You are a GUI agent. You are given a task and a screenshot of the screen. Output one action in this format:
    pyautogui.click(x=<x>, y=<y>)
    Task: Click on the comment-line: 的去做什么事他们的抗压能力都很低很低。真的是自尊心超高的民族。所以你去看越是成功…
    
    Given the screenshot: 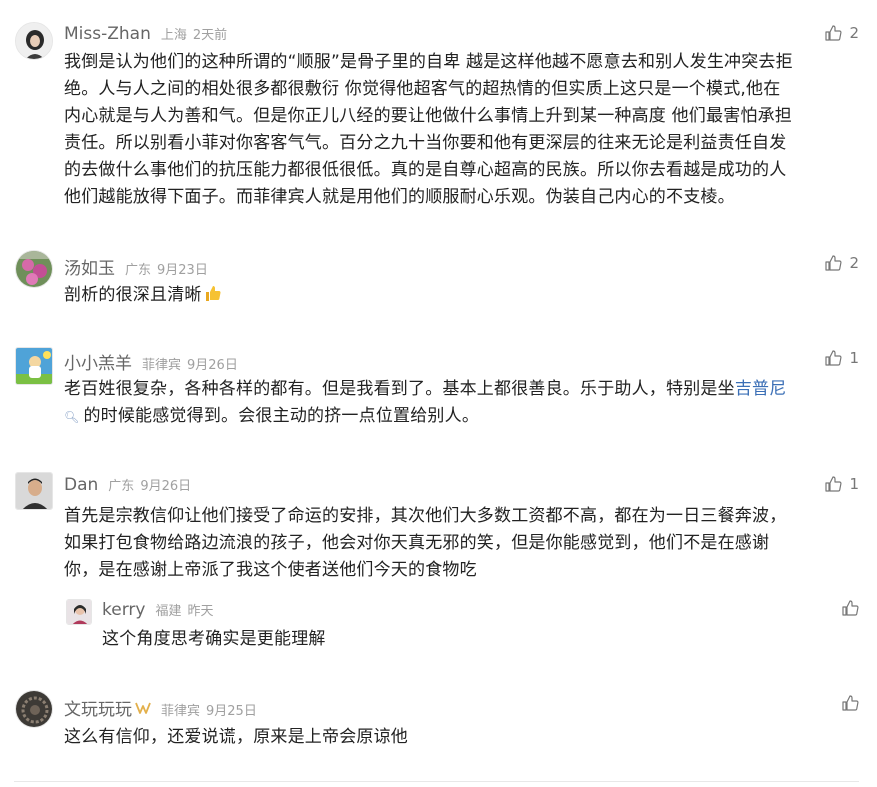 What is the action you would take?
    pyautogui.click(x=425, y=170)
    